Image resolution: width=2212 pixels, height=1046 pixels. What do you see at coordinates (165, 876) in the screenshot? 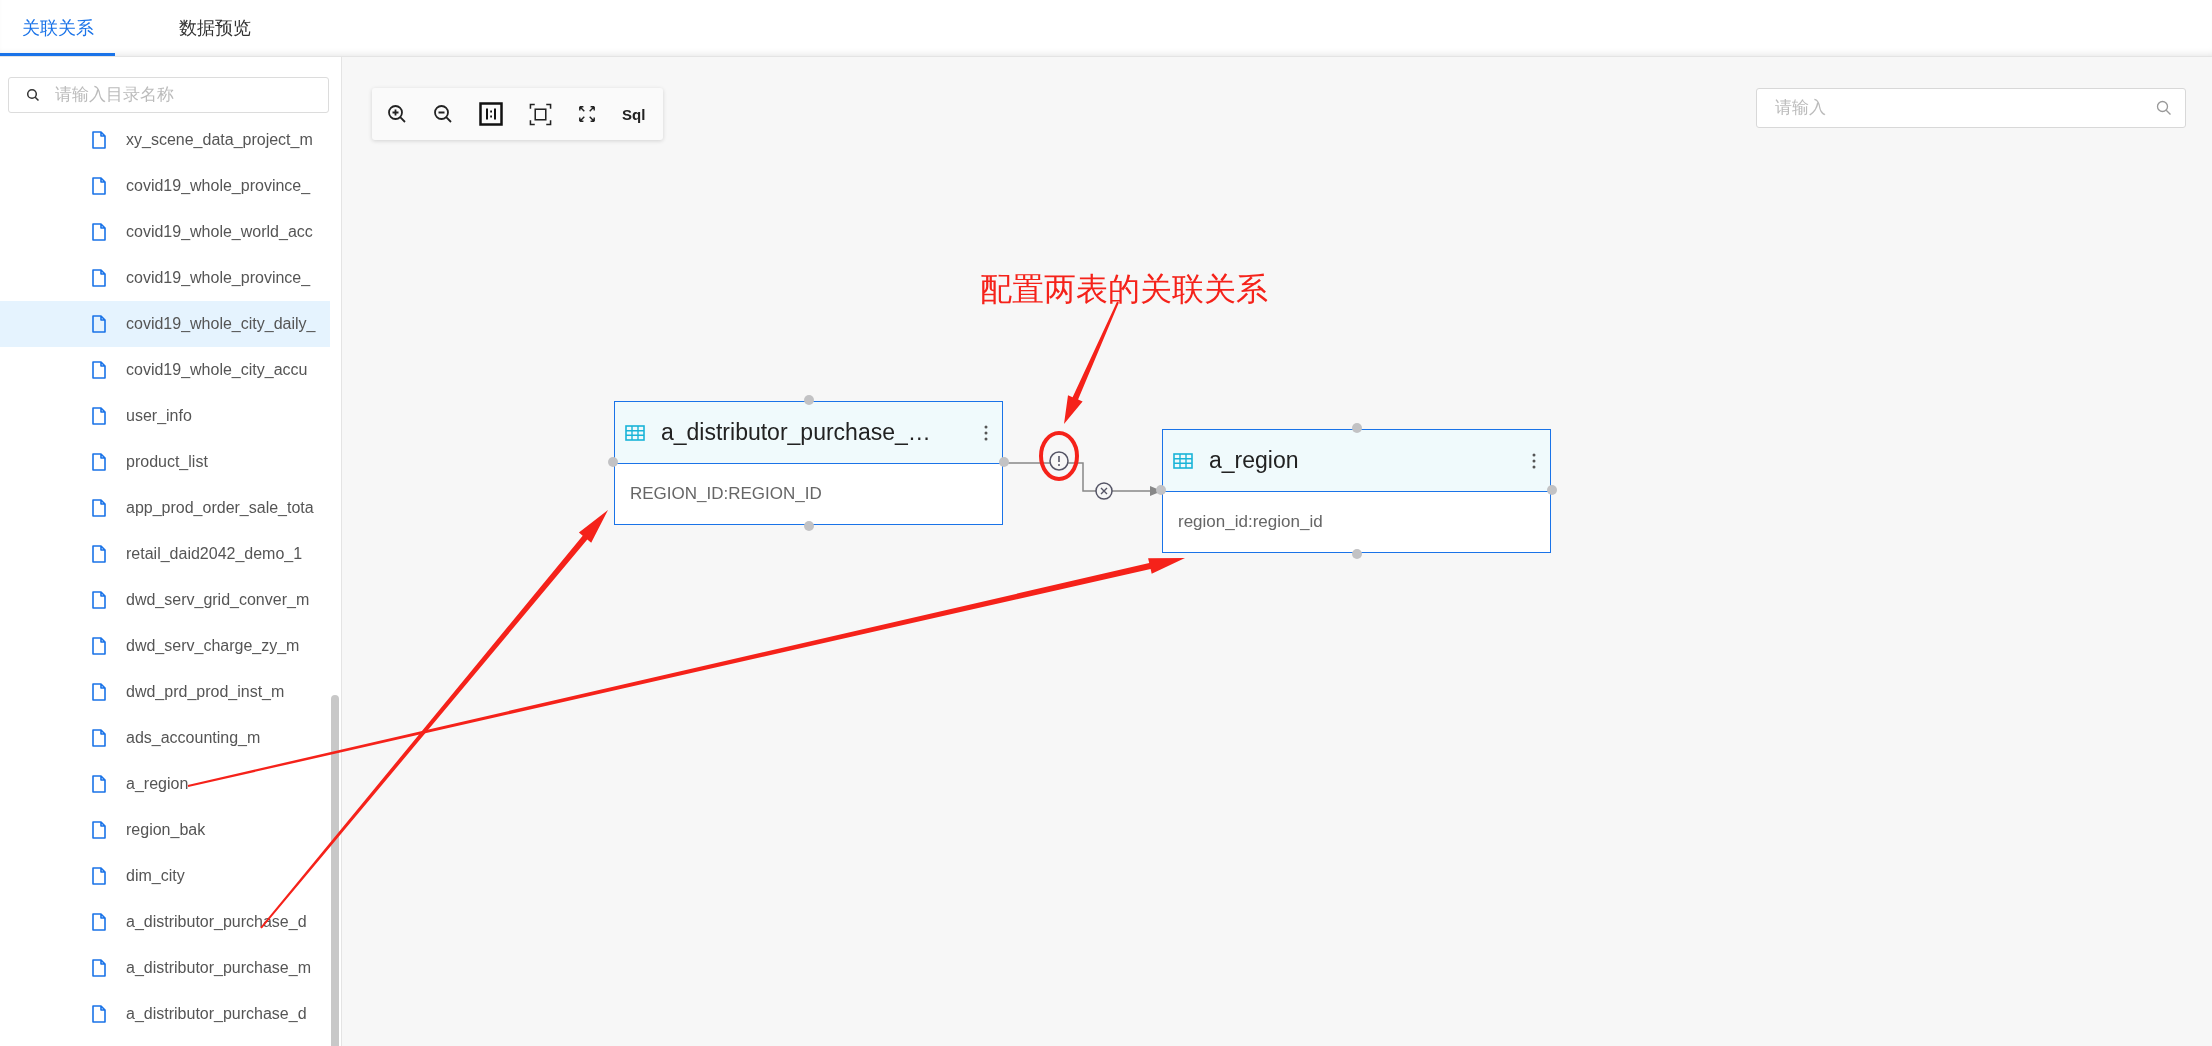
I see `table-list-item: dim_city` at bounding box center [165, 876].